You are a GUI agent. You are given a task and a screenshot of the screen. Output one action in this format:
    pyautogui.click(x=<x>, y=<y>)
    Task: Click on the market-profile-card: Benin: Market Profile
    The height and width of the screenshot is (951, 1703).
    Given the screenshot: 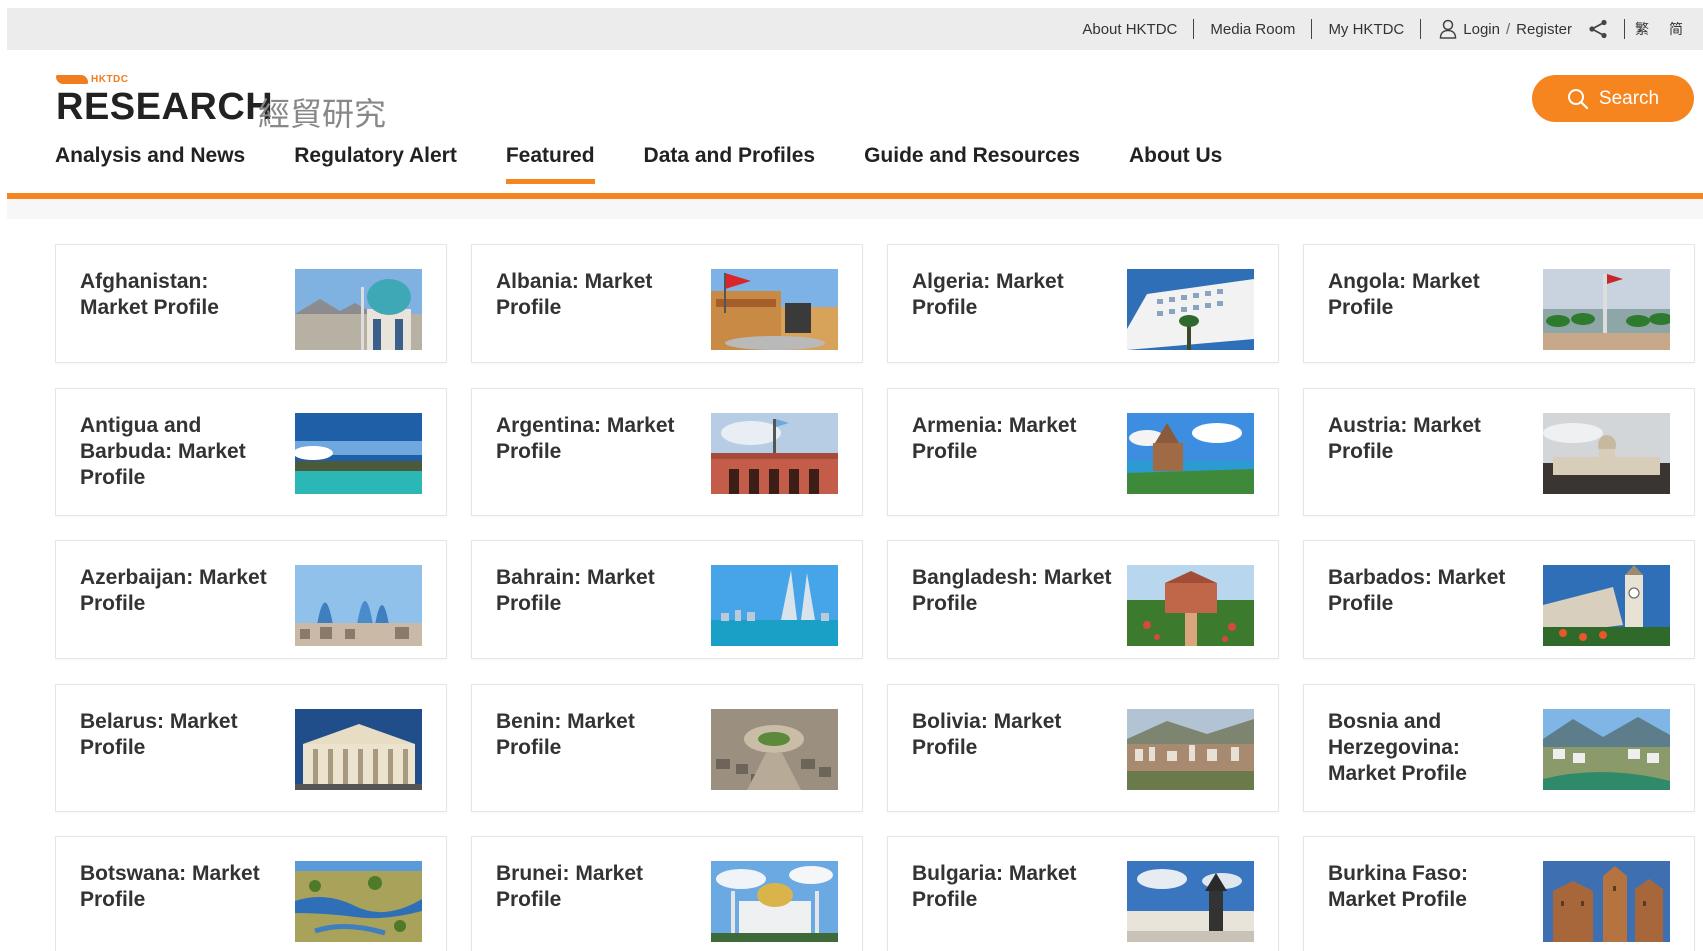 What is the action you would take?
    pyautogui.click(x=667, y=748)
    